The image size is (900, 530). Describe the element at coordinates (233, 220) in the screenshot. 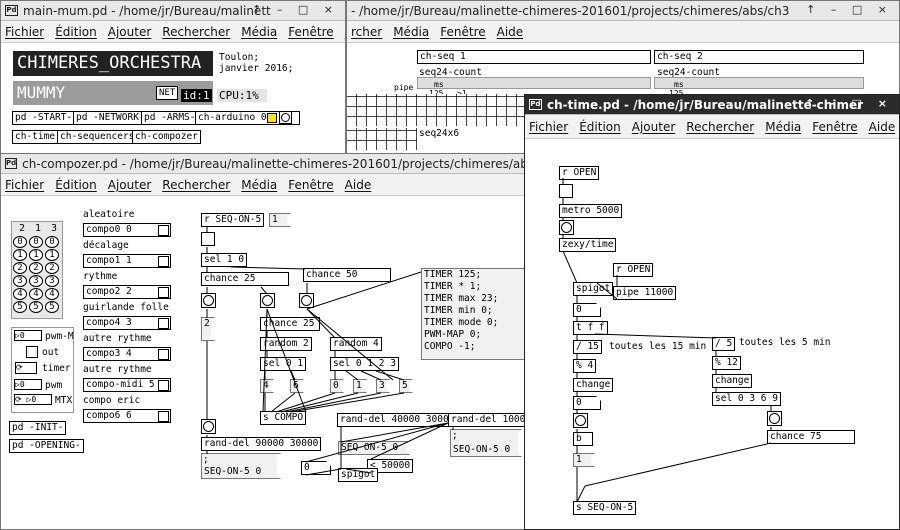

I see `r-seq-on-5: r SEQ-ON-5` at that location.